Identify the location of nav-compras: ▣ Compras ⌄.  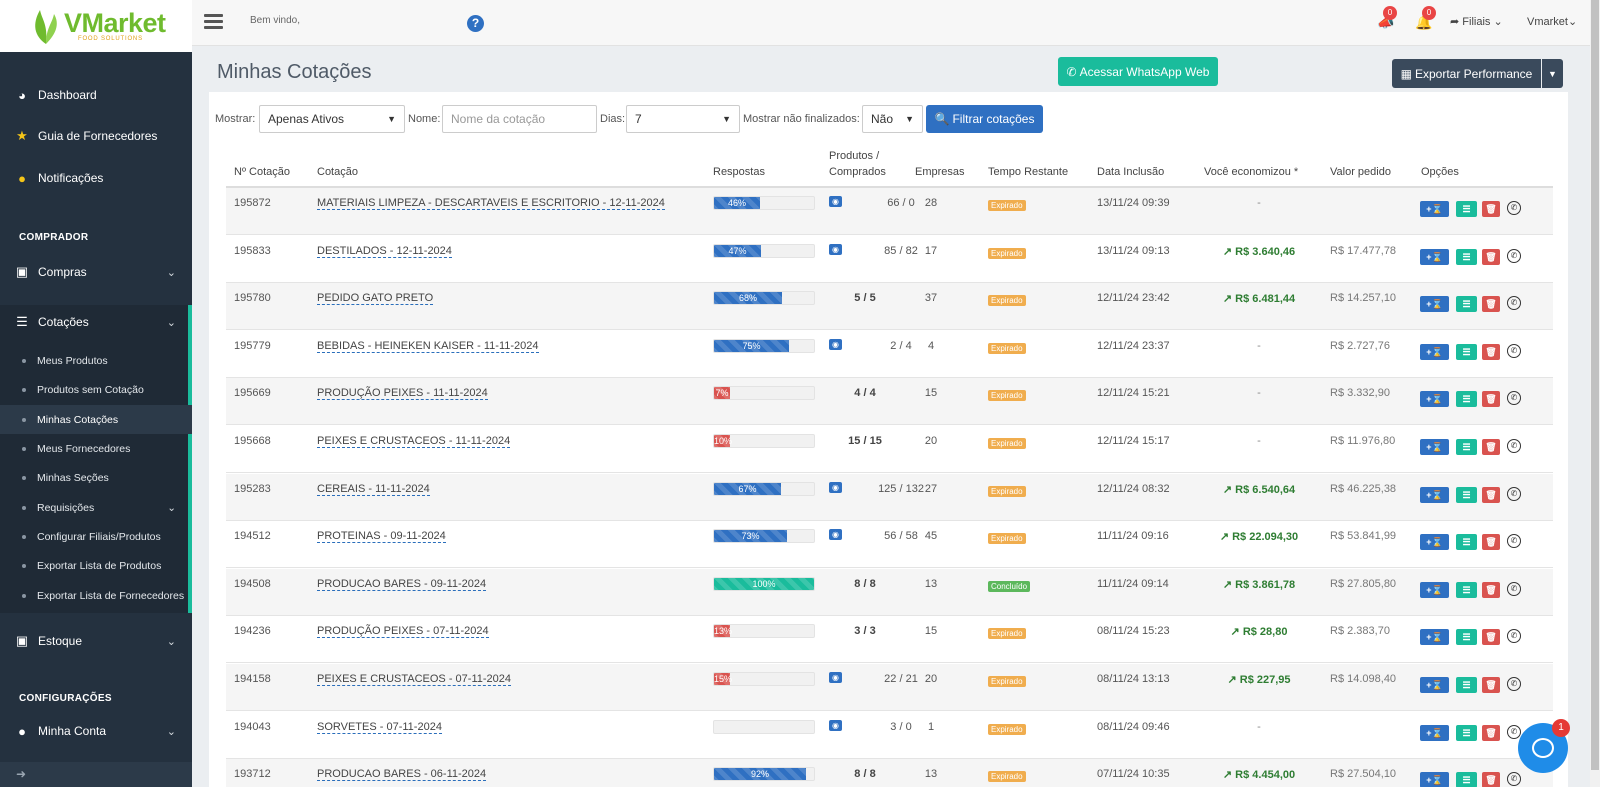
(96, 272).